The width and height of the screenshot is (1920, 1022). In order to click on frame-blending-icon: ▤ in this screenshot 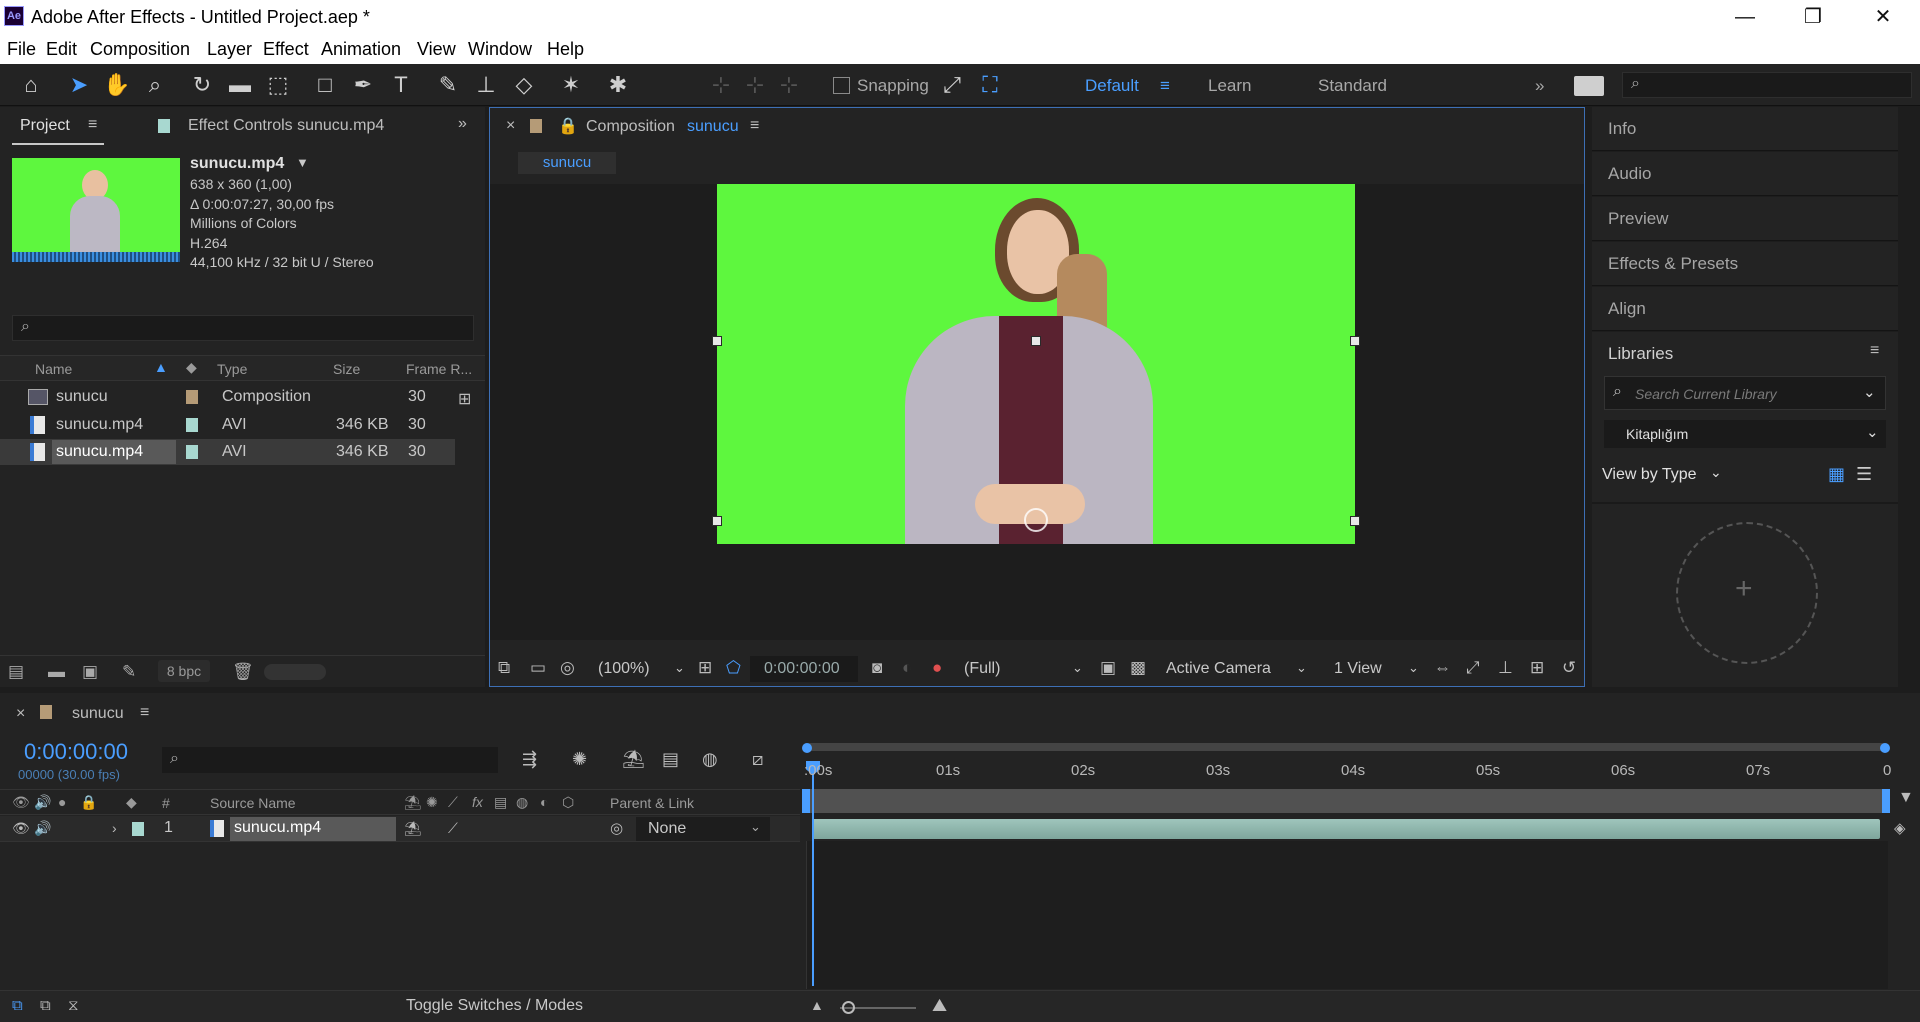, I will do `click(670, 759)`.